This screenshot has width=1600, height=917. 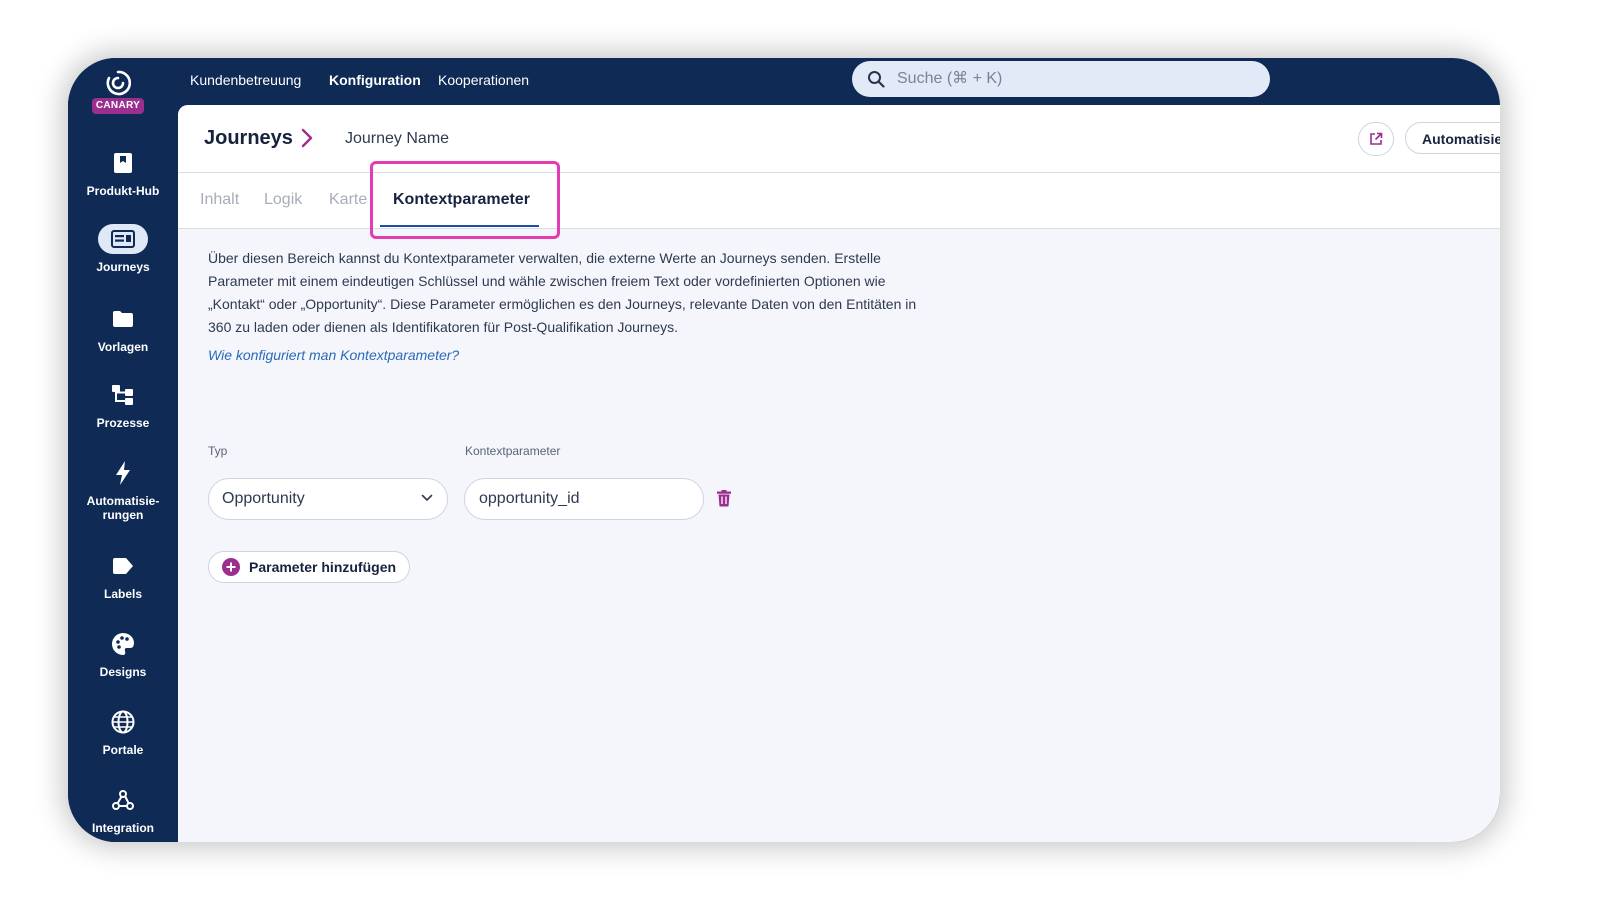 What do you see at coordinates (123, 395) in the screenshot?
I see `process-icon` at bounding box center [123, 395].